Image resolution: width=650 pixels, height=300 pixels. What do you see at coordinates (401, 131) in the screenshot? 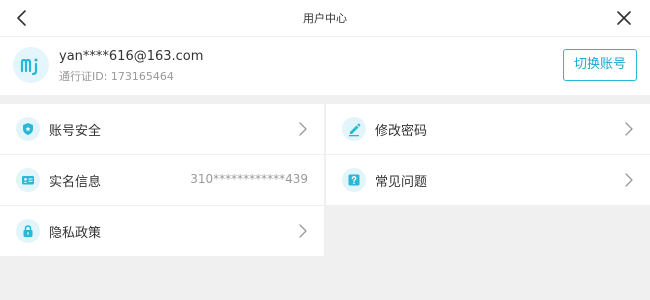
I see `menu-label-change-password: 修改密码` at bounding box center [401, 131].